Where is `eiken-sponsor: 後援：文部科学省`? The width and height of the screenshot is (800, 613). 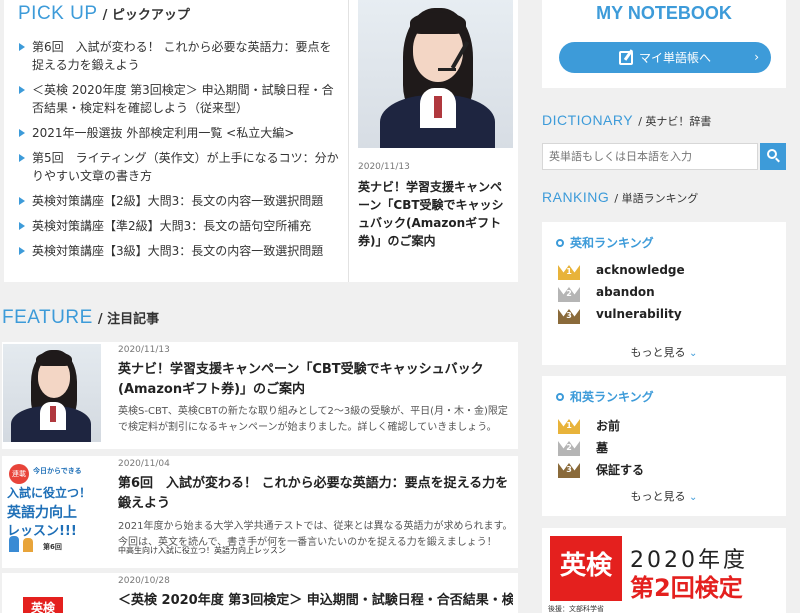 eiken-sponsor: 後援：文部科学省 is located at coordinates (576, 609).